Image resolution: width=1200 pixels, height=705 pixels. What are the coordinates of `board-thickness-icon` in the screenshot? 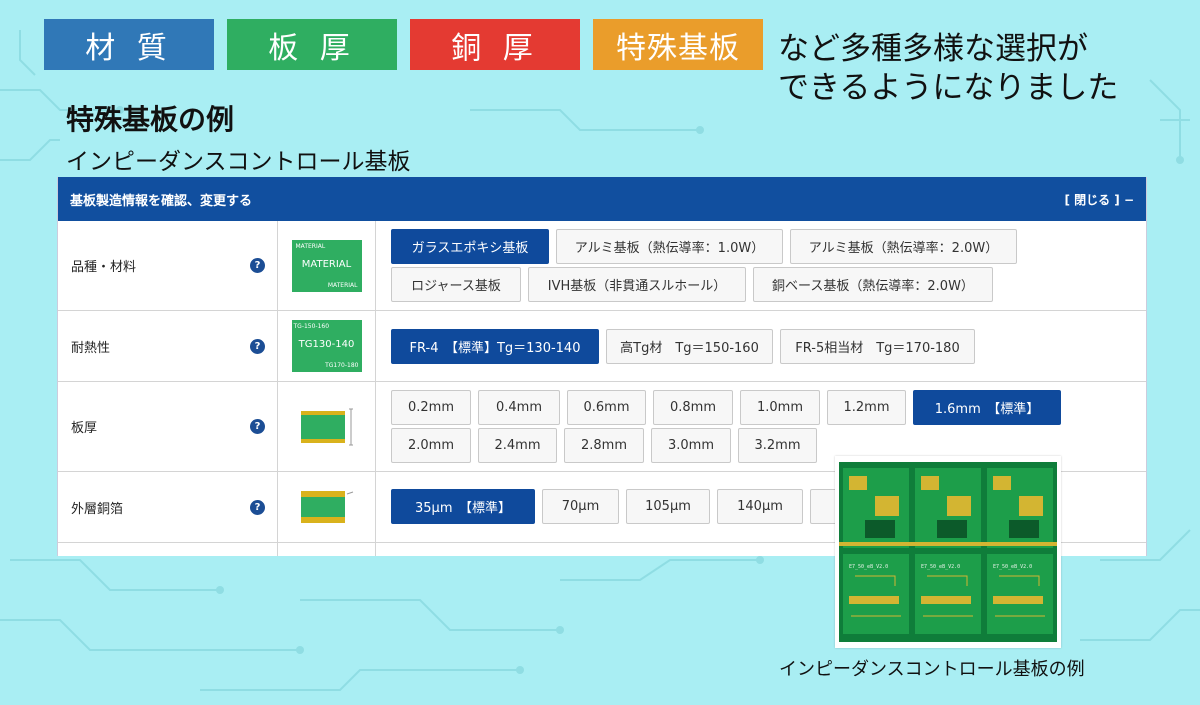 It's located at (326, 426).